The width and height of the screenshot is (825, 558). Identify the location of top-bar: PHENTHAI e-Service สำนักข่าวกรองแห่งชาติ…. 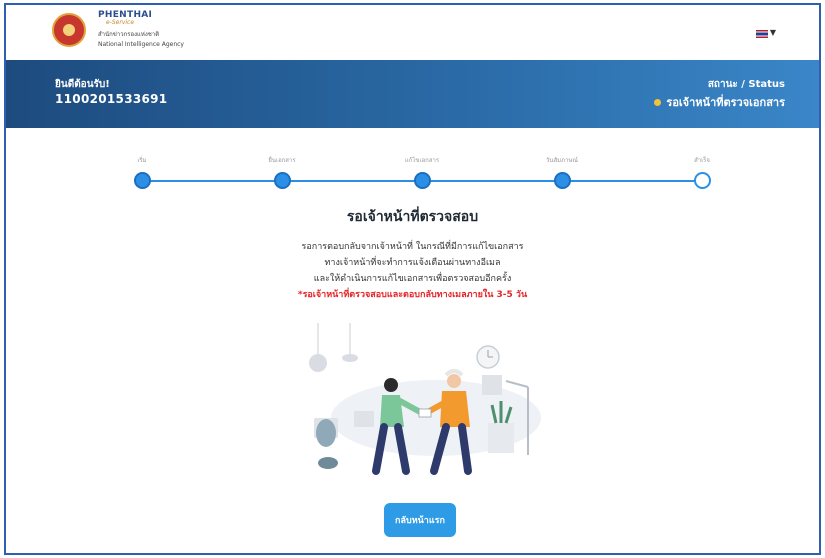
(412, 32).